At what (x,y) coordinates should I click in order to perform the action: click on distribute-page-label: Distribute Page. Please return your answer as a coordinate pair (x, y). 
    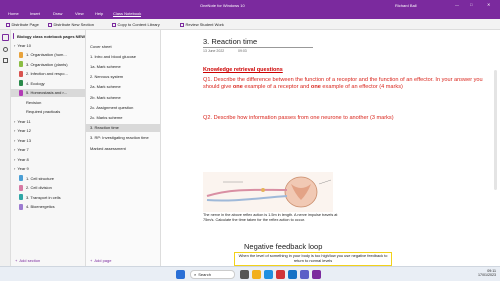
    Looking at the image, I should click on (25, 24).